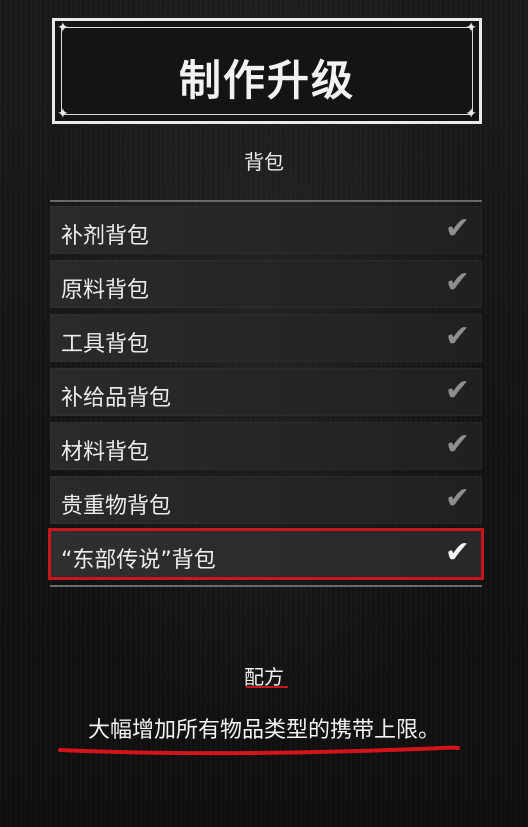 The width and height of the screenshot is (528, 827). Describe the element at coordinates (266, 586) in the screenshot. I see `divider-bottom` at that location.